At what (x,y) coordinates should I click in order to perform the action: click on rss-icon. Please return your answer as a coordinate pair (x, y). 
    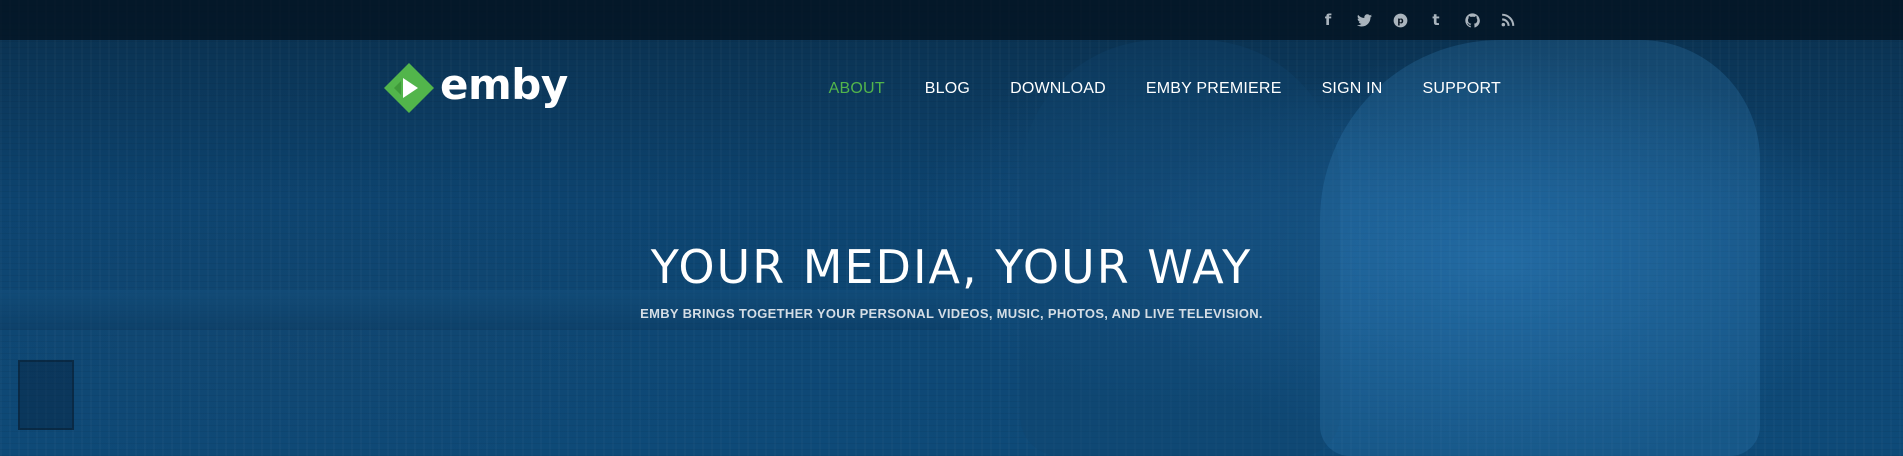
    Looking at the image, I should click on (1508, 20).